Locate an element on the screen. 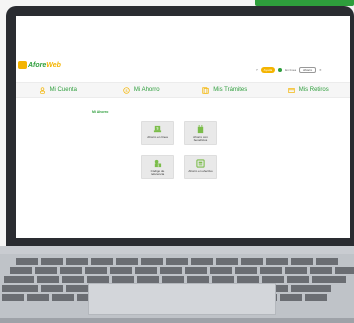 The width and height of the screenshot is (354, 323). breadcrumb: Mi Ahorro is located at coordinates (100, 112).